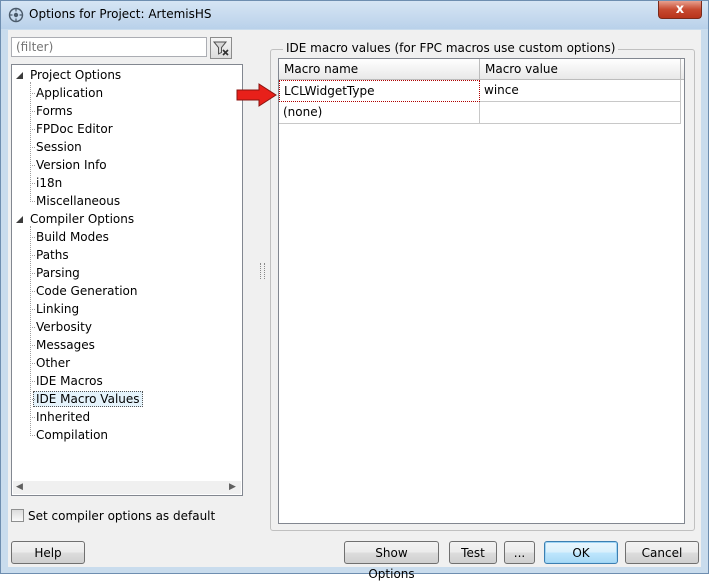 This screenshot has width=709, height=585. What do you see at coordinates (64, 327) in the screenshot?
I see `tree-item-label: Verbosity` at bounding box center [64, 327].